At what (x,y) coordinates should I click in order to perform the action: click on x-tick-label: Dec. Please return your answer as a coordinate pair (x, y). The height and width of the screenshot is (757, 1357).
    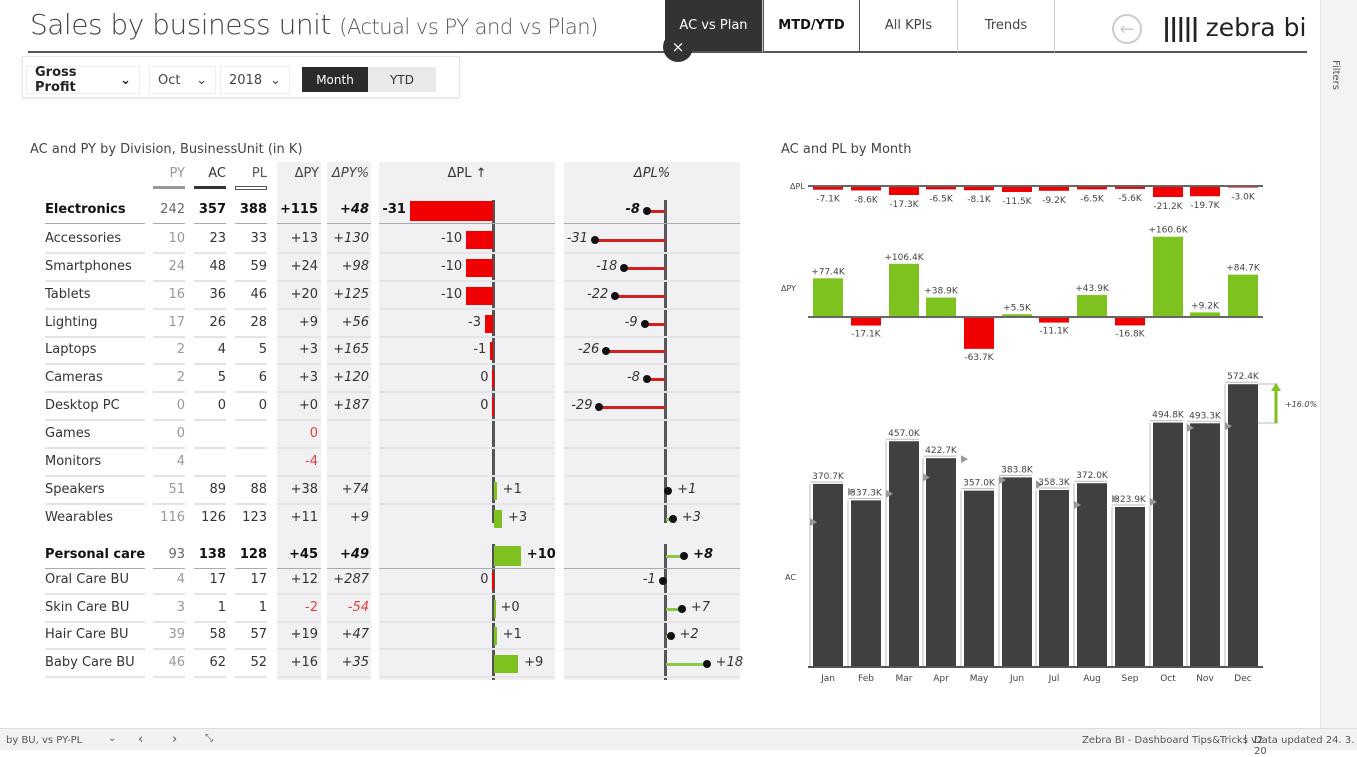
    Looking at the image, I should click on (1242, 679).